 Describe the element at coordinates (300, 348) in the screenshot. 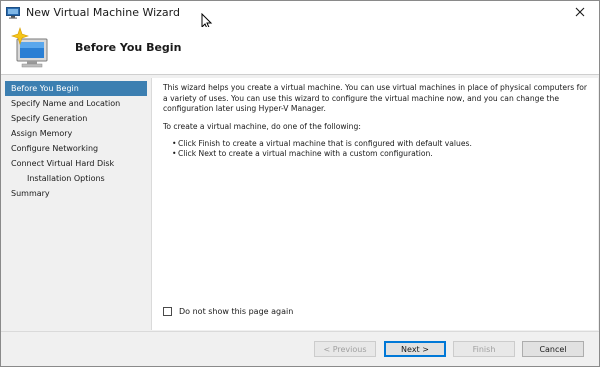

I see `button-bar: < Previous Next > Finish Cancel` at that location.